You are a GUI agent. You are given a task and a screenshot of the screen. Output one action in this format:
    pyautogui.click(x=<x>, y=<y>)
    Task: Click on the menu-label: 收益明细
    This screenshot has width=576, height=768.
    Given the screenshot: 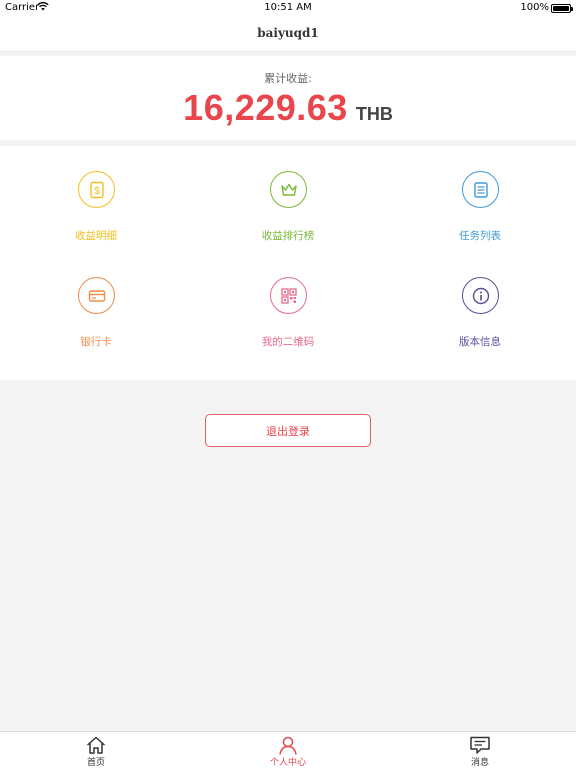 What is the action you would take?
    pyautogui.click(x=96, y=236)
    